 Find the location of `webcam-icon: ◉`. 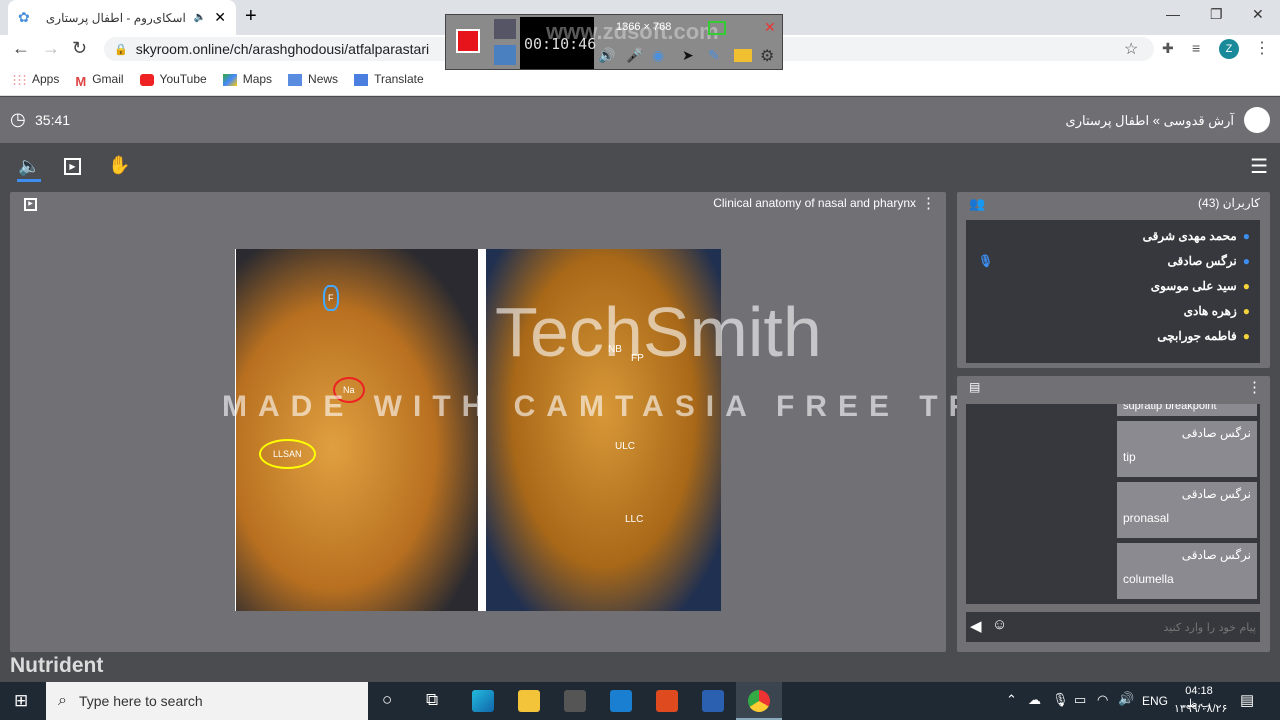

webcam-icon: ◉ is located at coordinates (658, 55).